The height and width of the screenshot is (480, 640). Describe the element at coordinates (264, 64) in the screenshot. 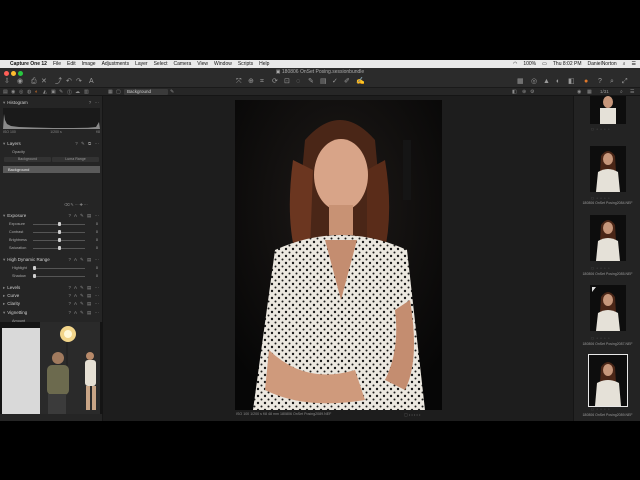

I see `menu-help: Help` at that location.